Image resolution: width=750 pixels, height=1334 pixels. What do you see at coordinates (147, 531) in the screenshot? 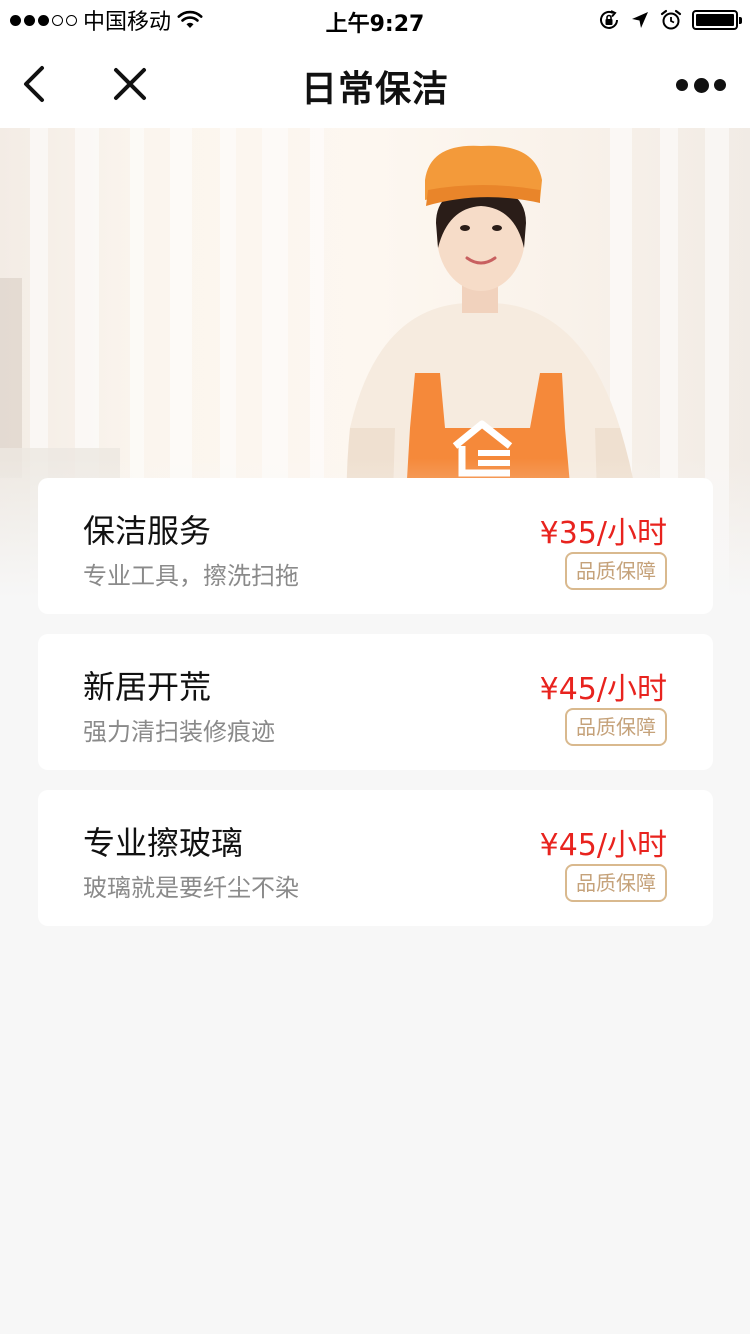
I see `service-title: 保洁服务` at bounding box center [147, 531].